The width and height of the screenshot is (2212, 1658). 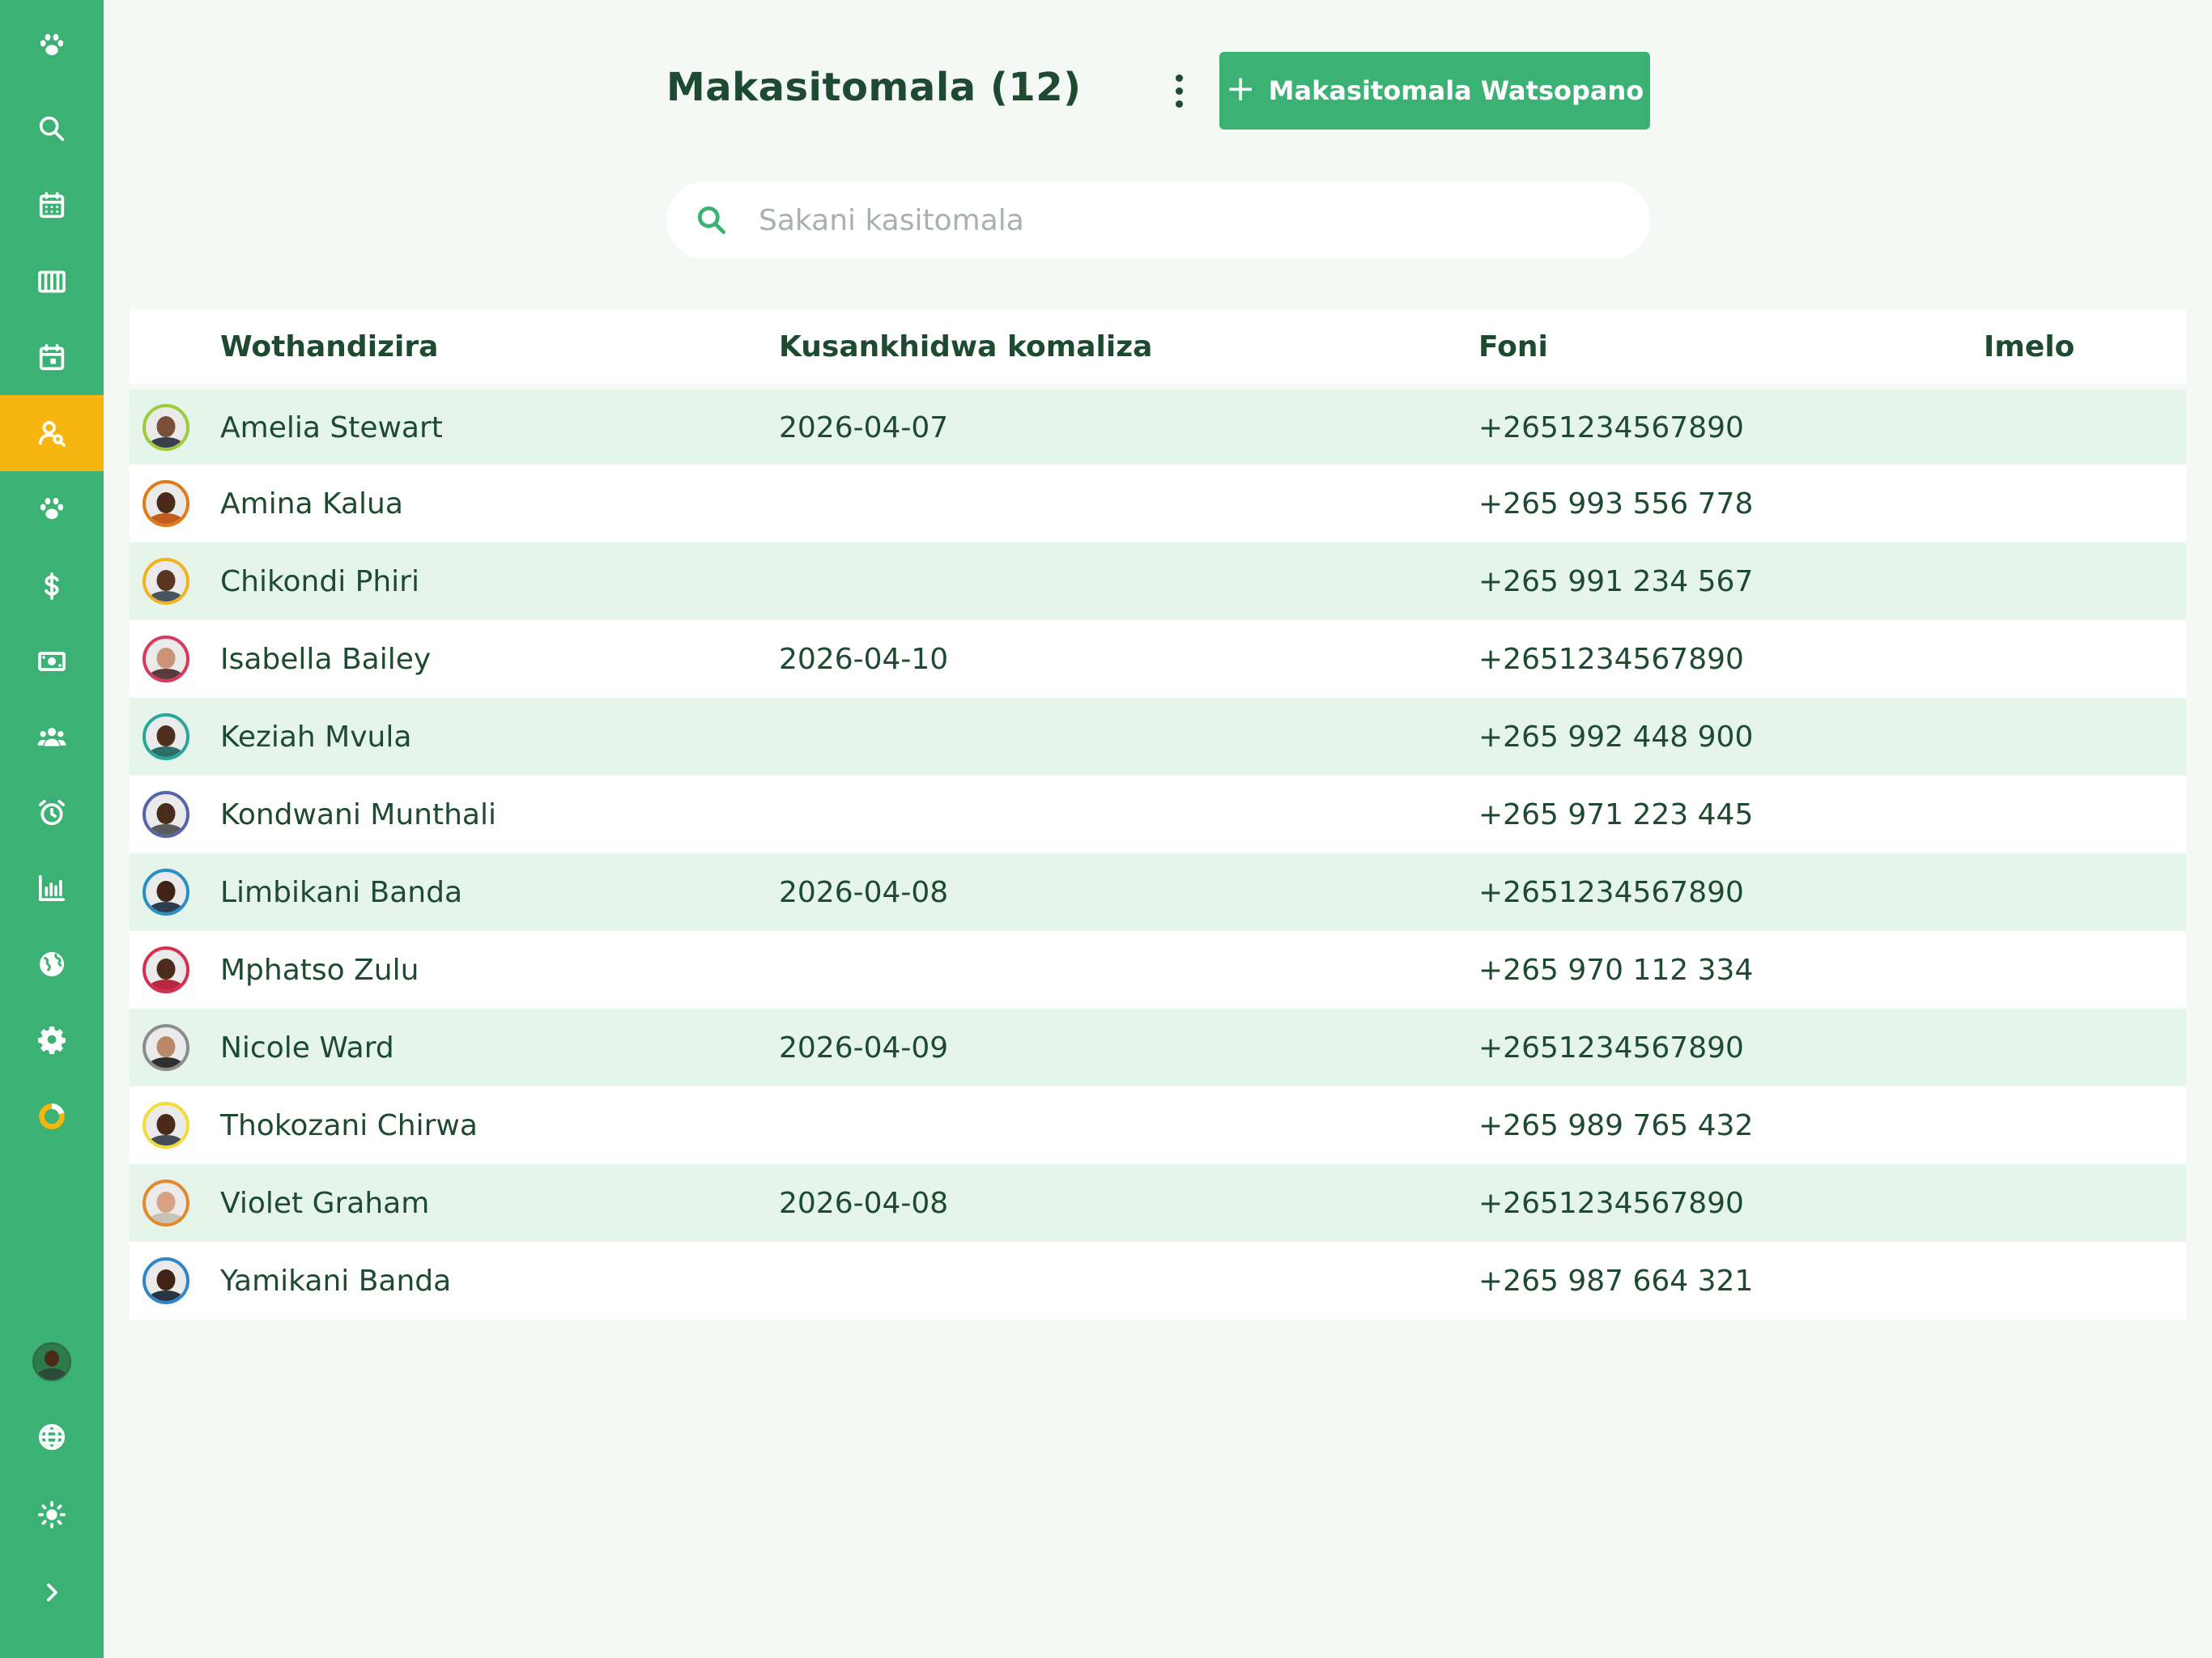 I want to click on customer-search-icon, so click(x=53, y=434).